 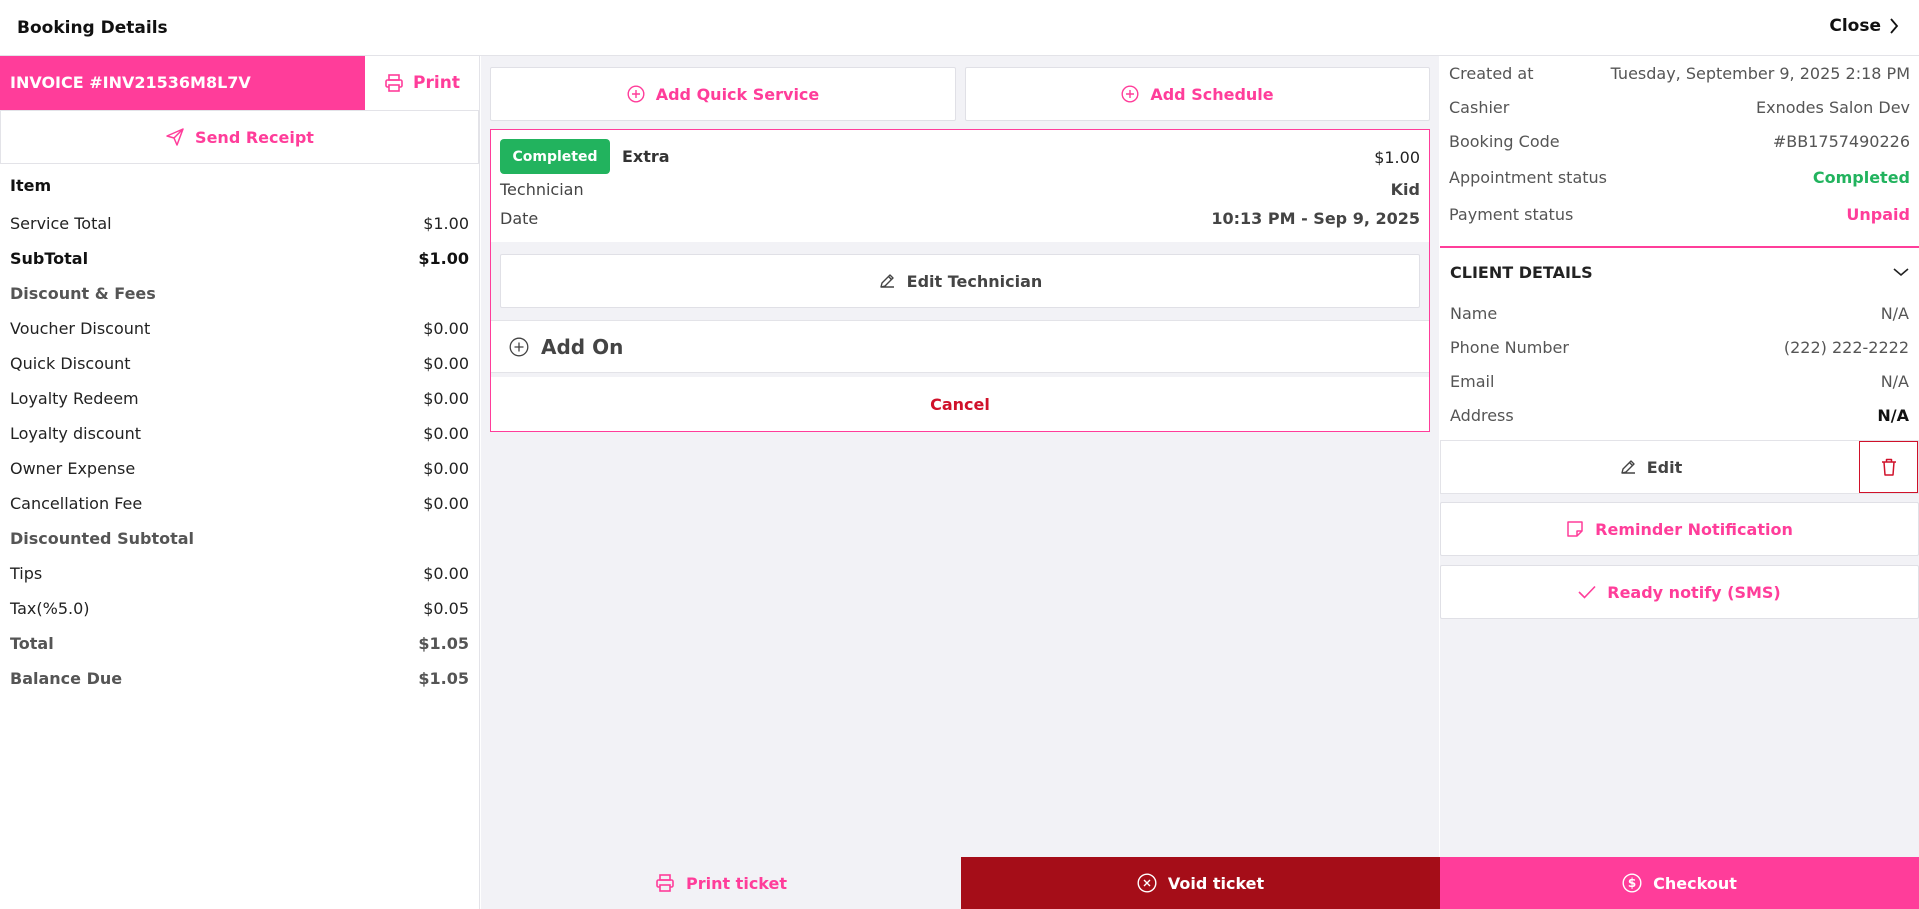 What do you see at coordinates (1511, 214) in the screenshot?
I see `info-label: Payment status` at bounding box center [1511, 214].